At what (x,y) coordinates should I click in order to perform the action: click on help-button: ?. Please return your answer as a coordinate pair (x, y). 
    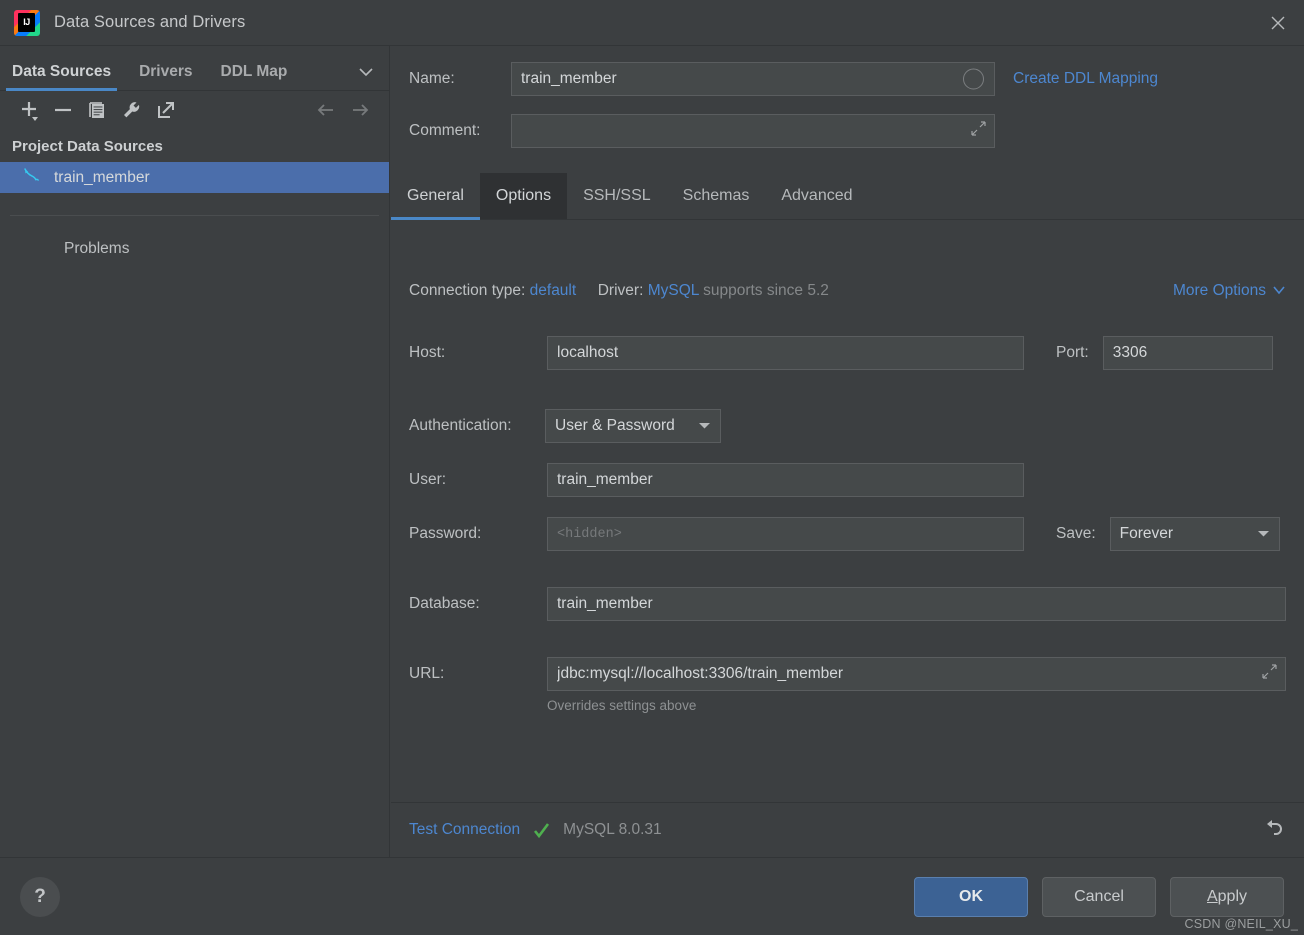
    Looking at the image, I should click on (40, 896).